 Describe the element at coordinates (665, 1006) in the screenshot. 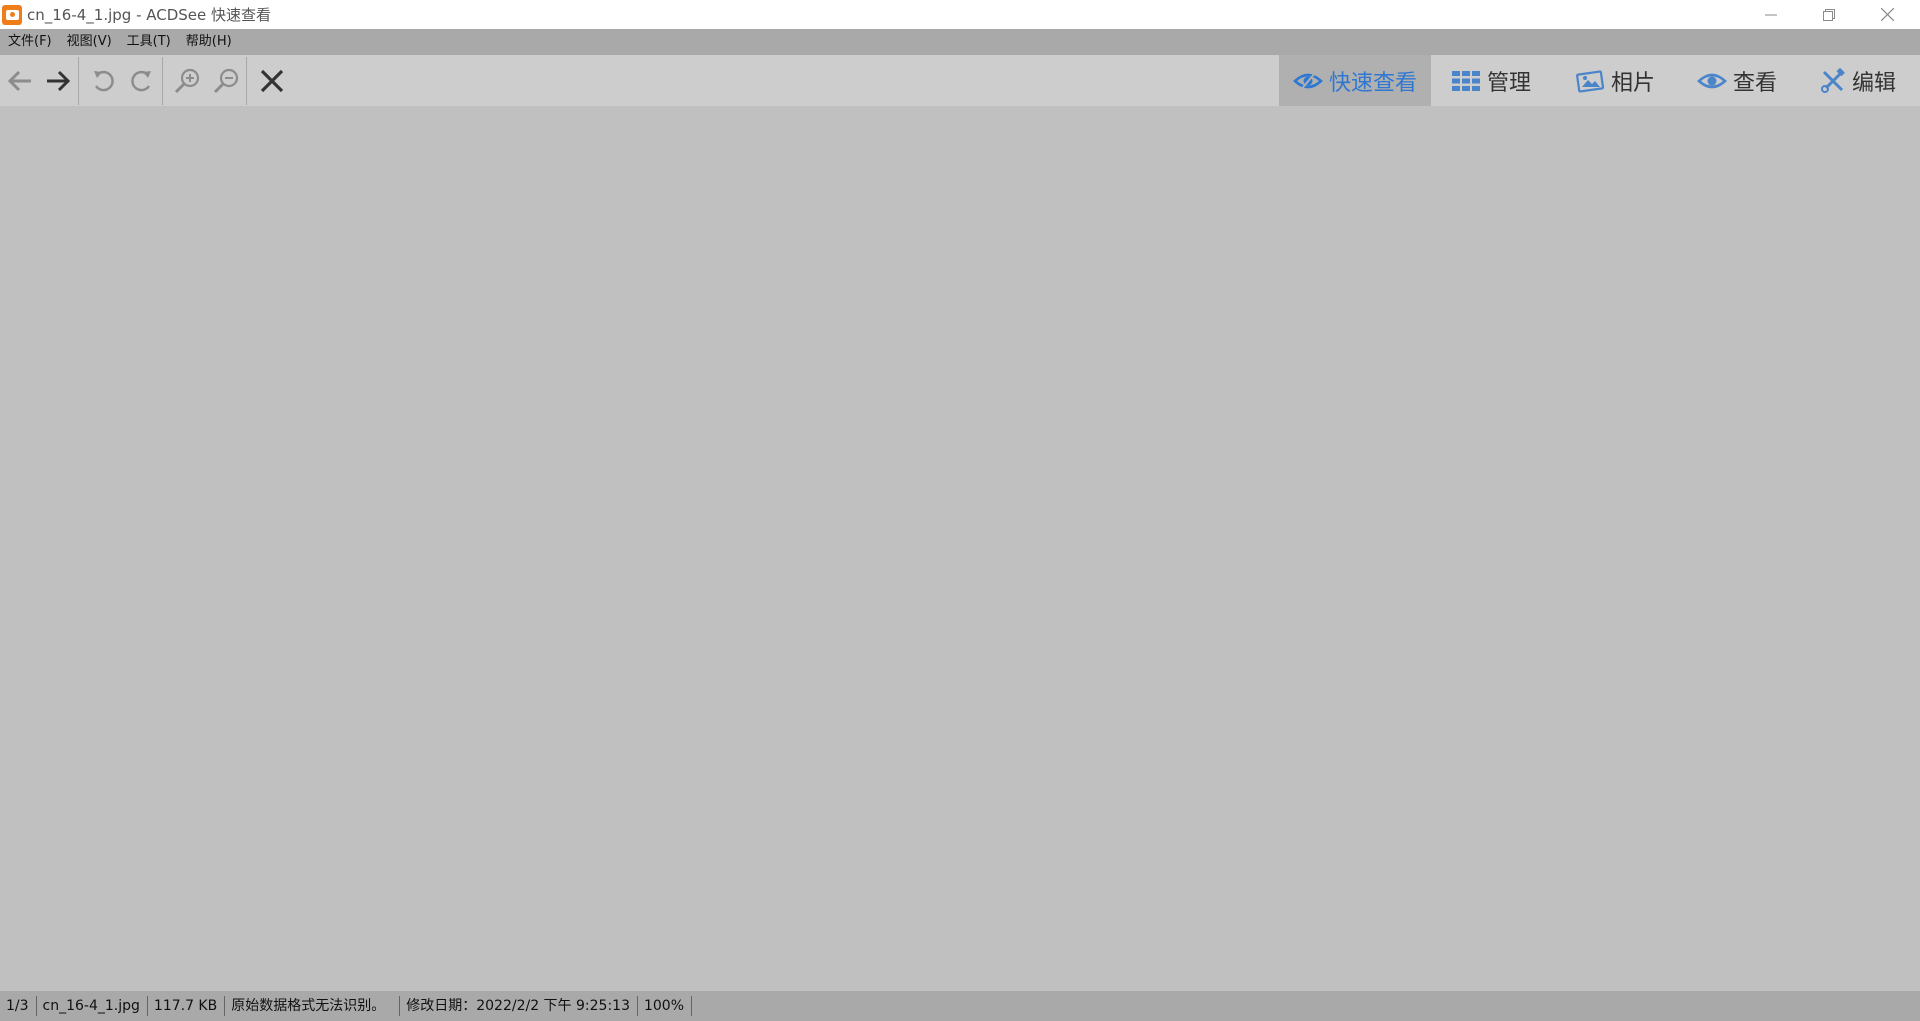

I see `status-zoom: 100%` at that location.